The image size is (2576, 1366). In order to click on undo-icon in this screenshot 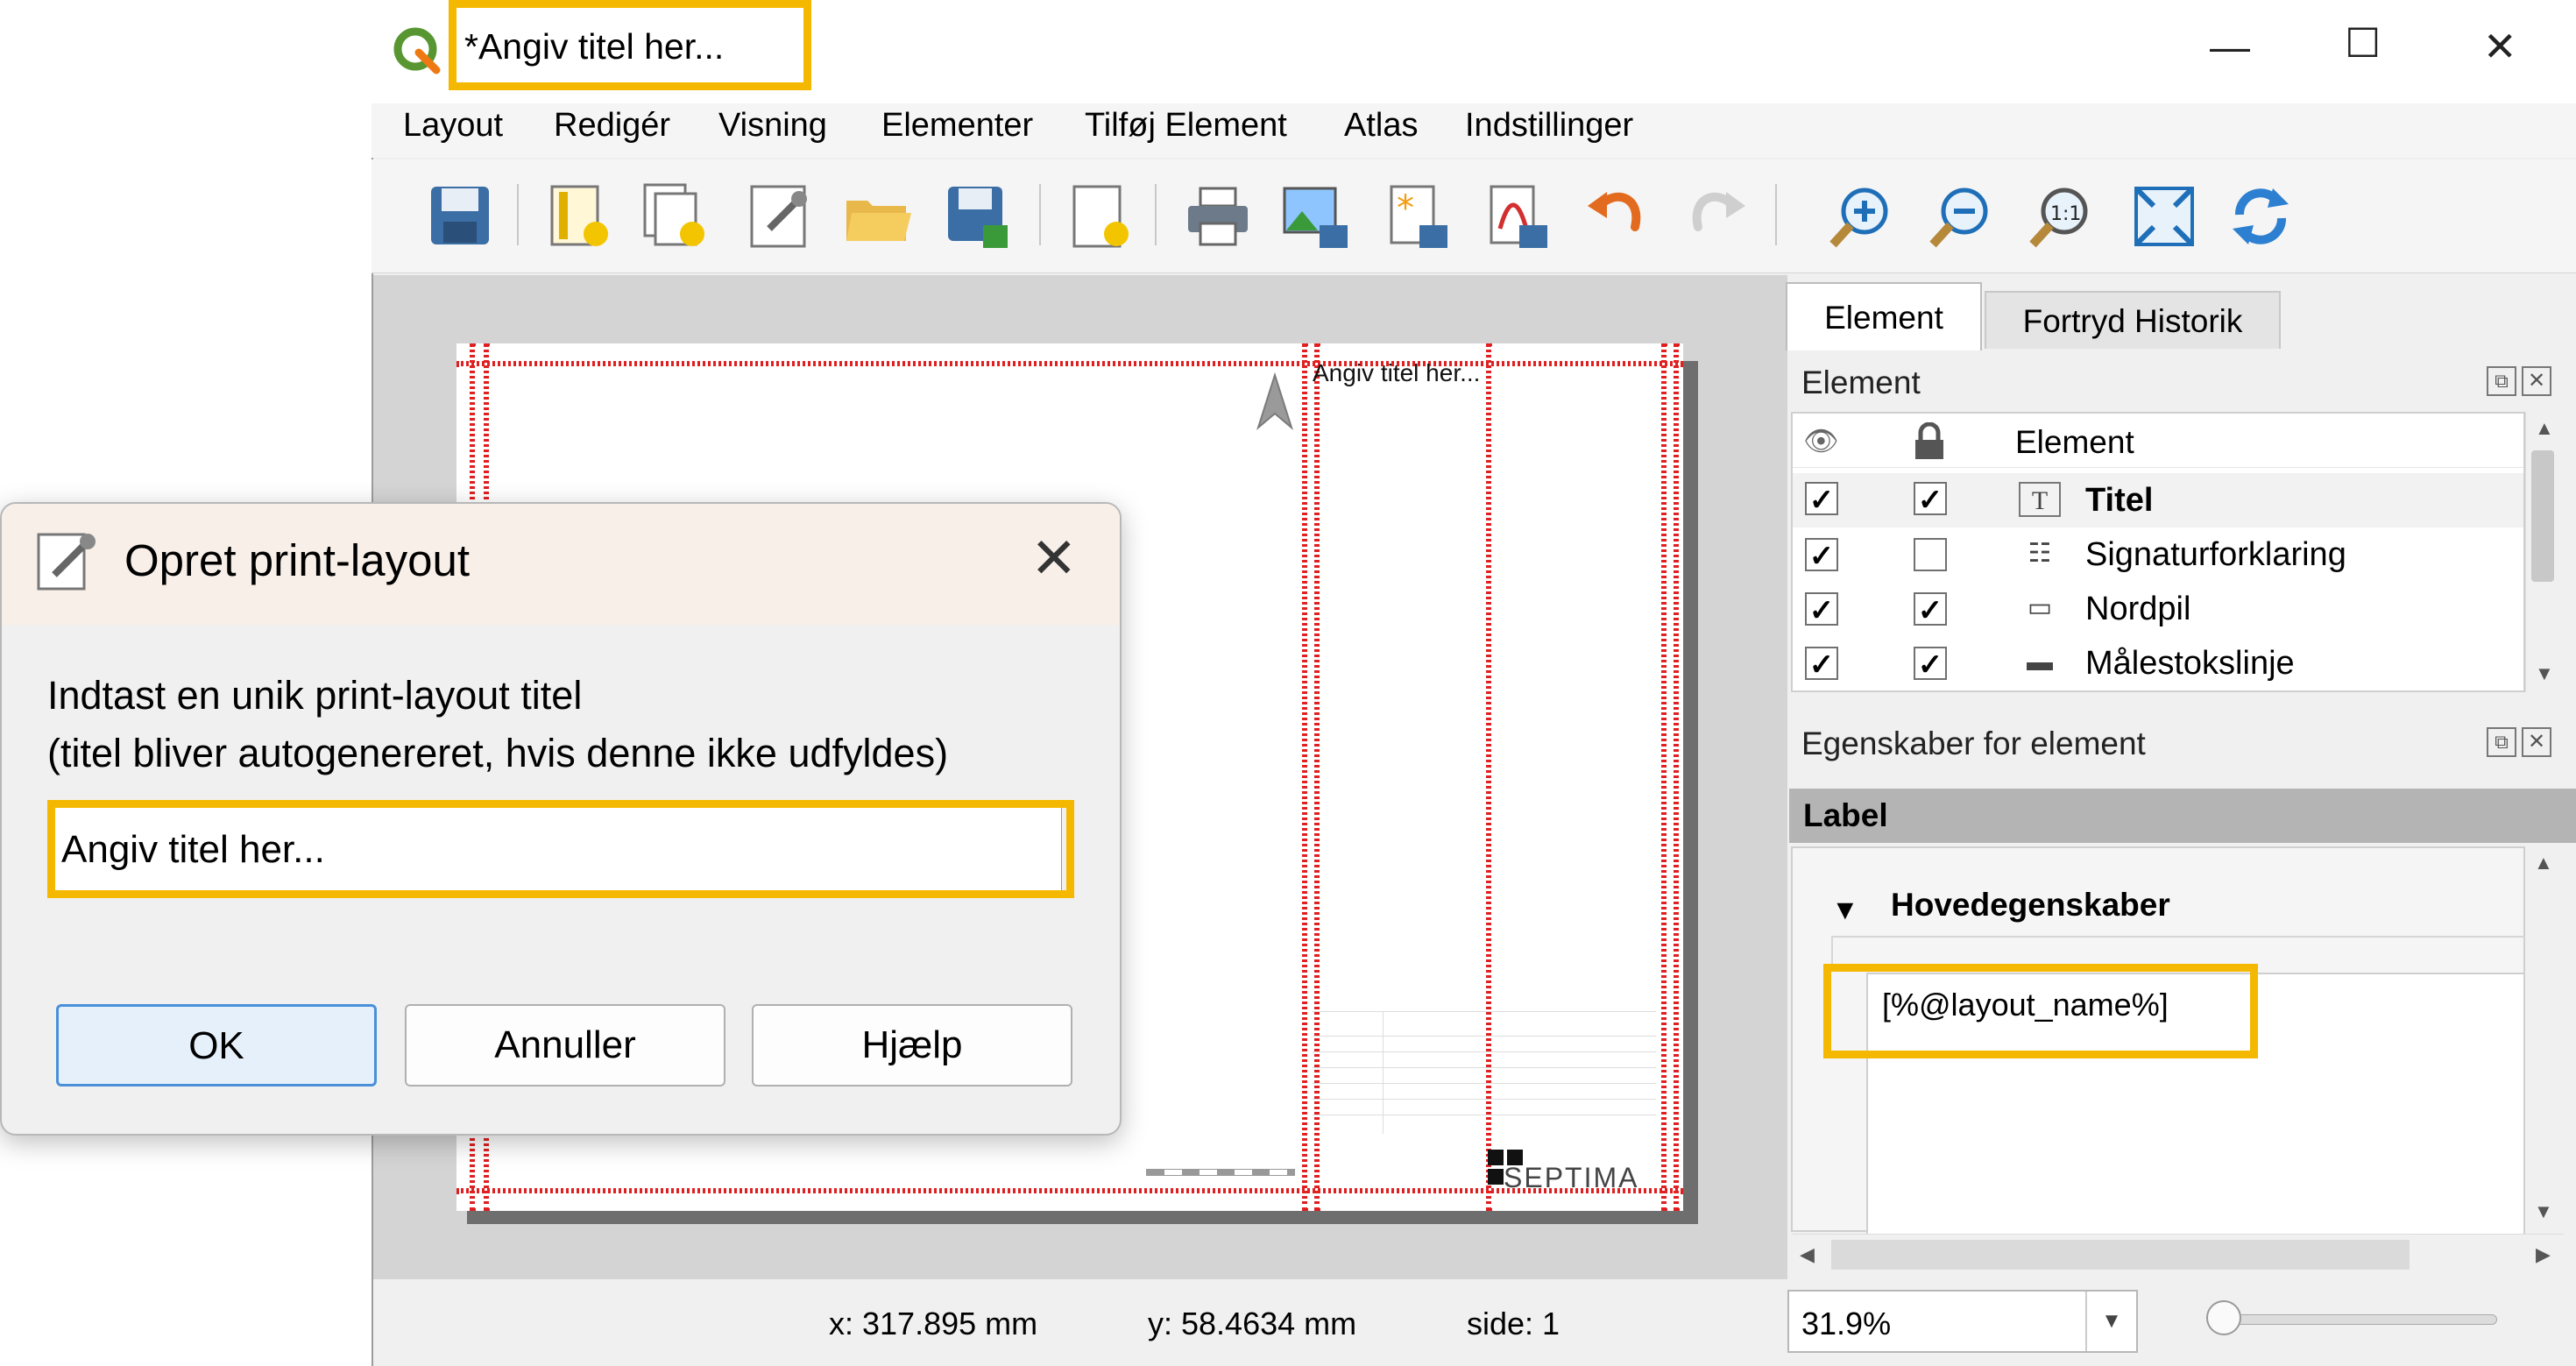, I will do `click(1617, 216)`.